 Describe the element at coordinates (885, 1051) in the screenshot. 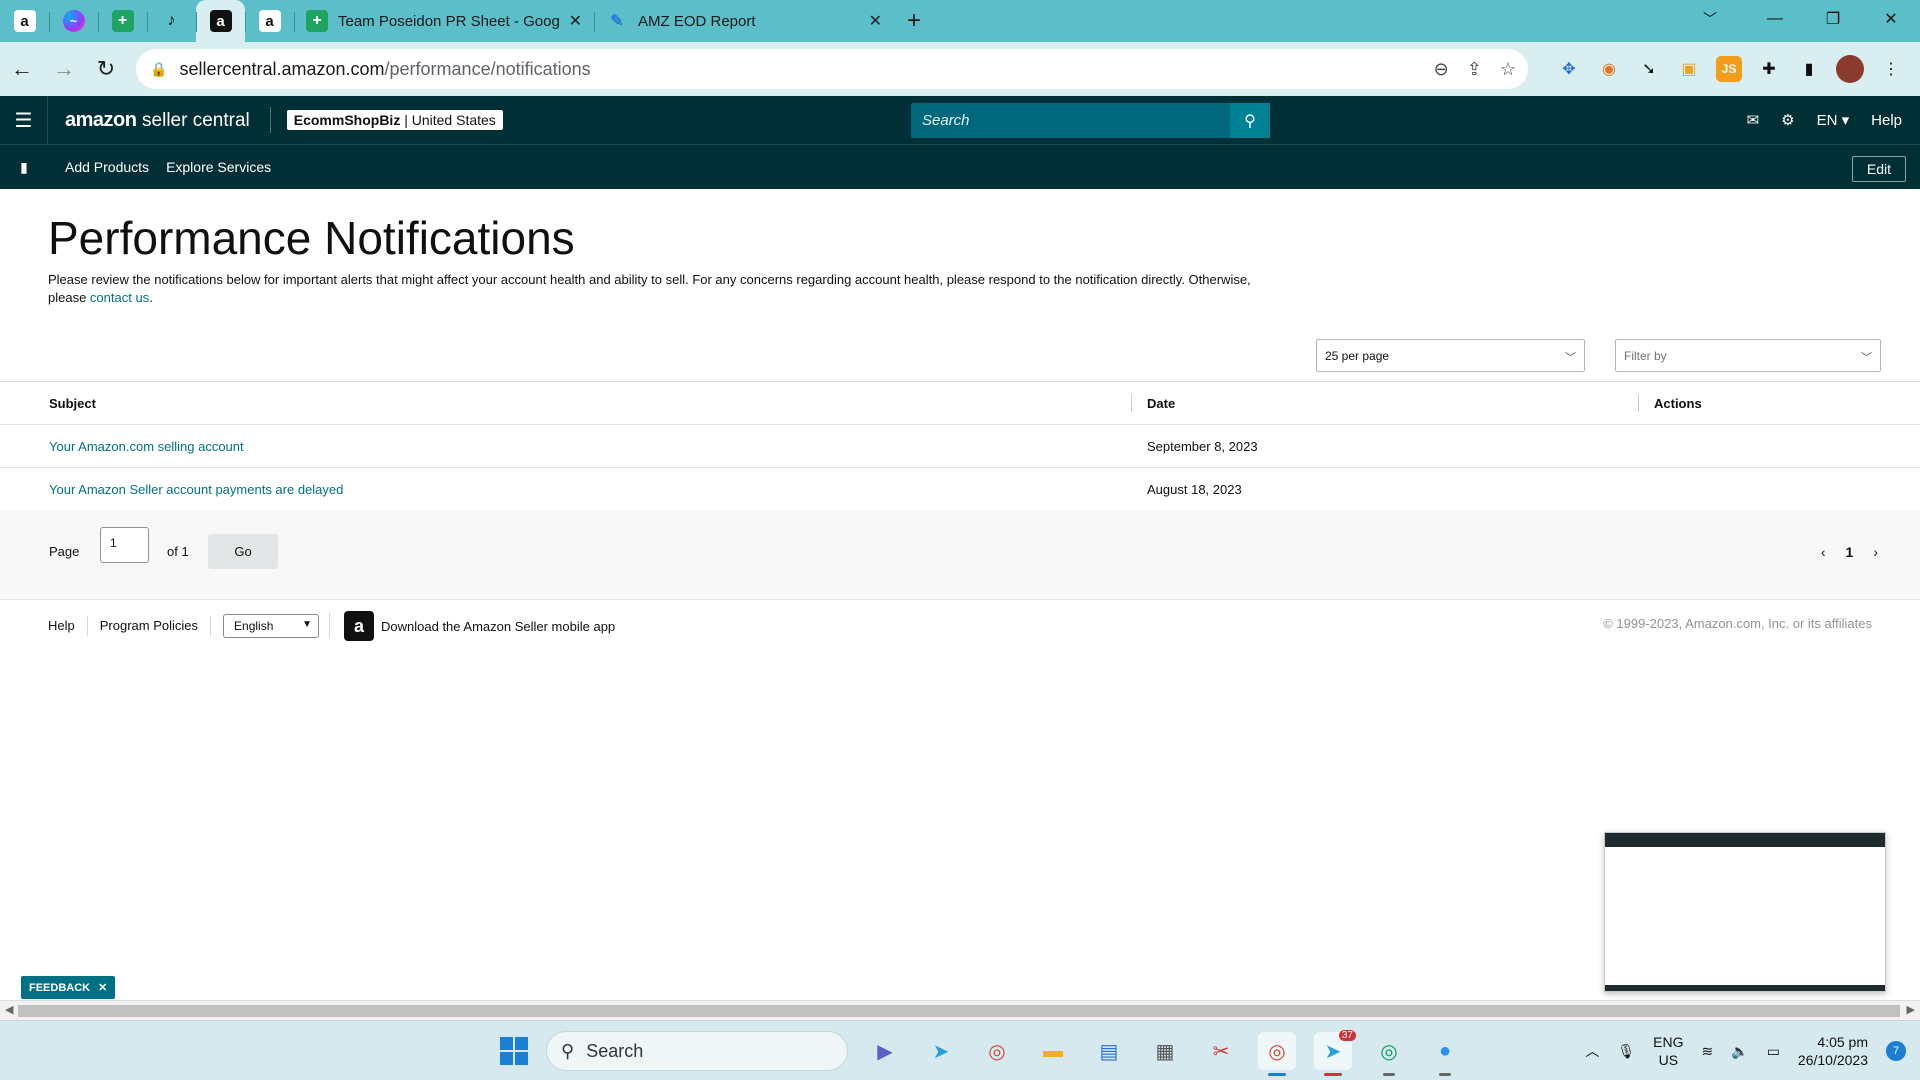

I see `teams-icon: ▶` at that location.